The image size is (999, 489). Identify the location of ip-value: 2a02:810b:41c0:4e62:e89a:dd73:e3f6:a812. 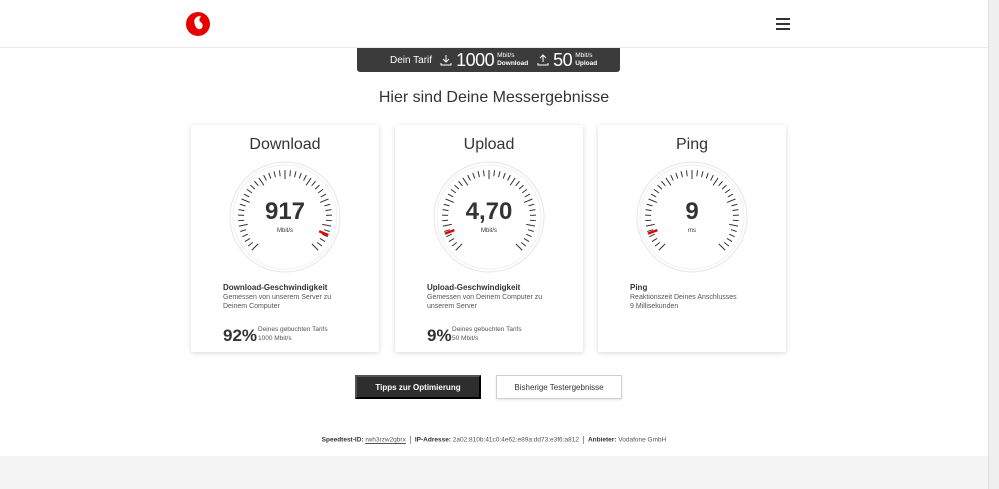
(515, 440).